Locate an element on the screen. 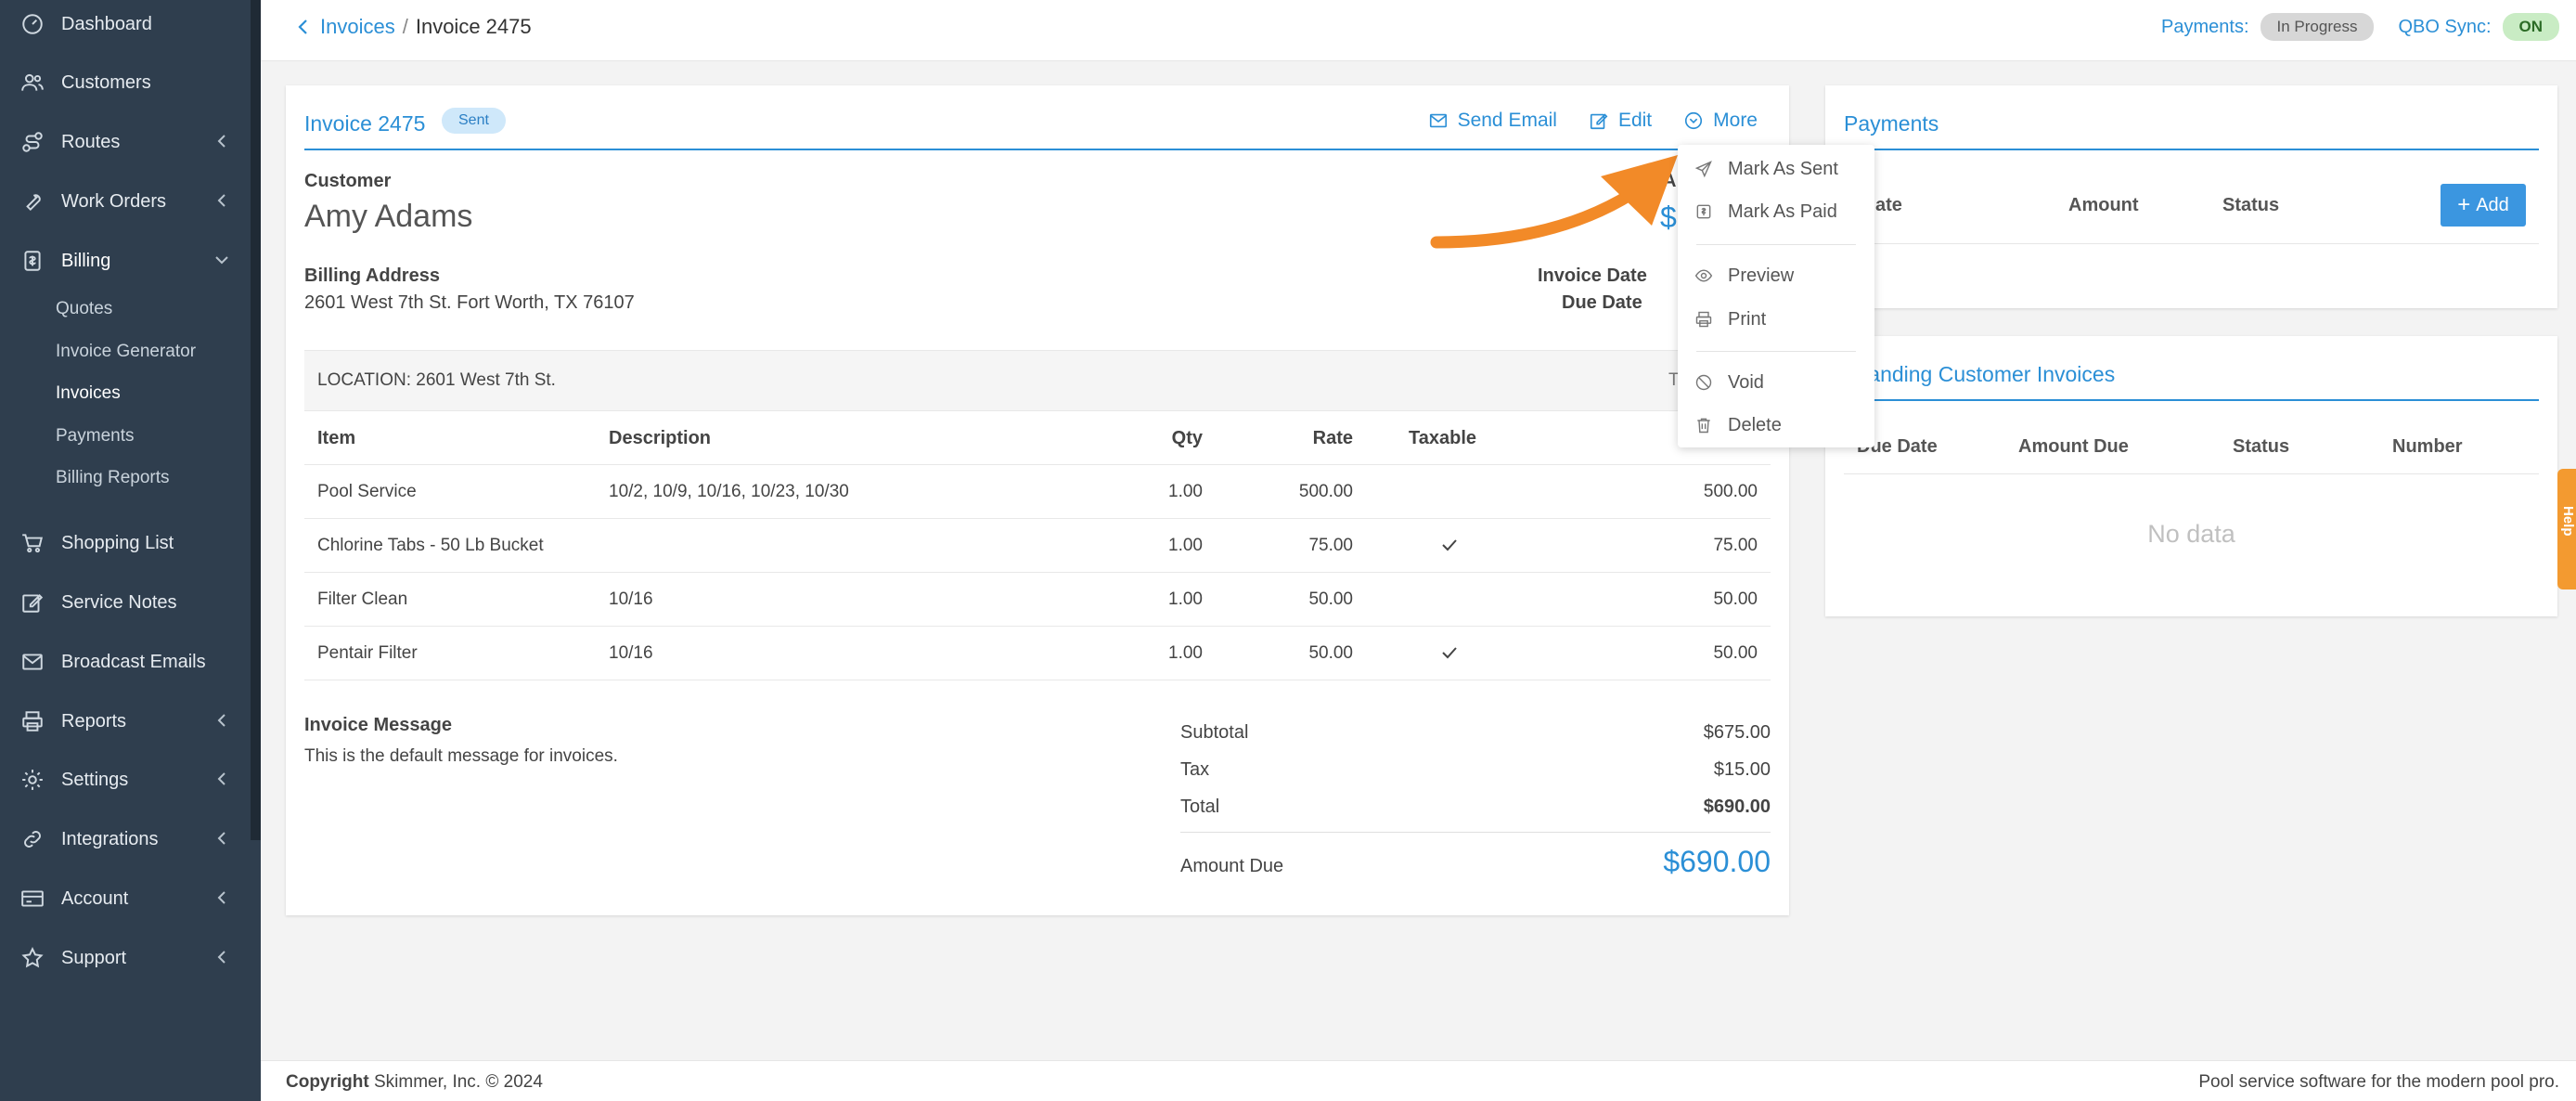 This screenshot has height=1101, width=2576. edit-icon is located at coordinates (1599, 121).